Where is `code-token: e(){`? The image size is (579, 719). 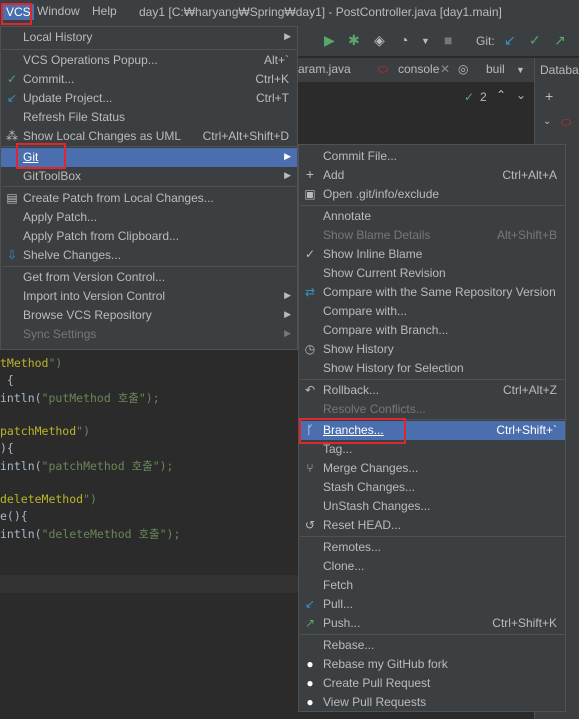
code-token: e(){ is located at coordinates (14, 516).